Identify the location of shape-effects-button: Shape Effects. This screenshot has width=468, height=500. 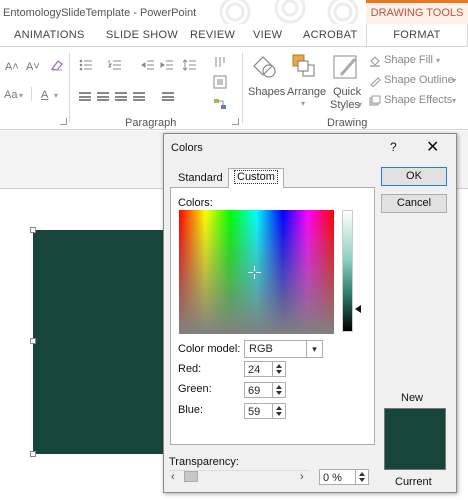
(418, 100).